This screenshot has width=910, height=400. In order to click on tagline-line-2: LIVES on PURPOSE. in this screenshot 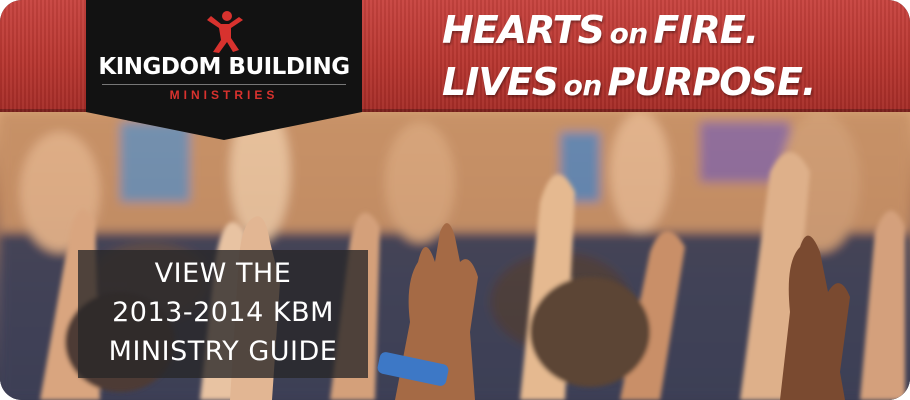, I will do `click(629, 82)`.